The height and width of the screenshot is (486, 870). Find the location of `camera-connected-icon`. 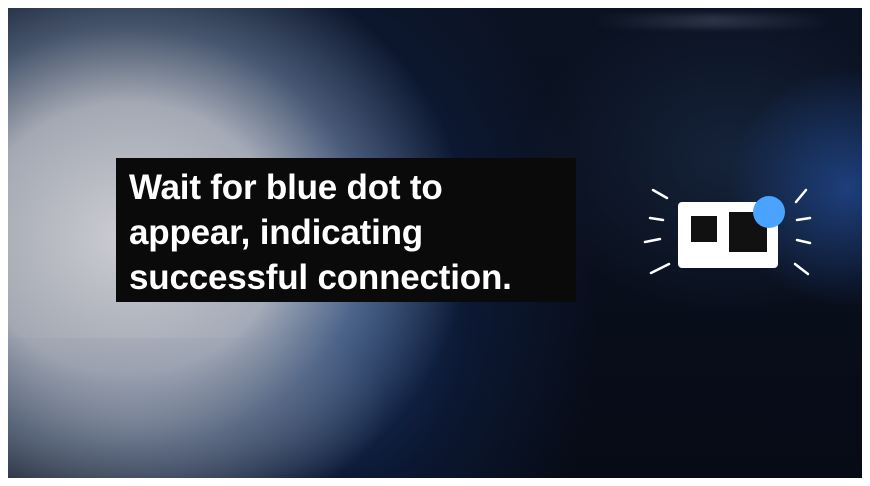

camera-connected-icon is located at coordinates (727, 232).